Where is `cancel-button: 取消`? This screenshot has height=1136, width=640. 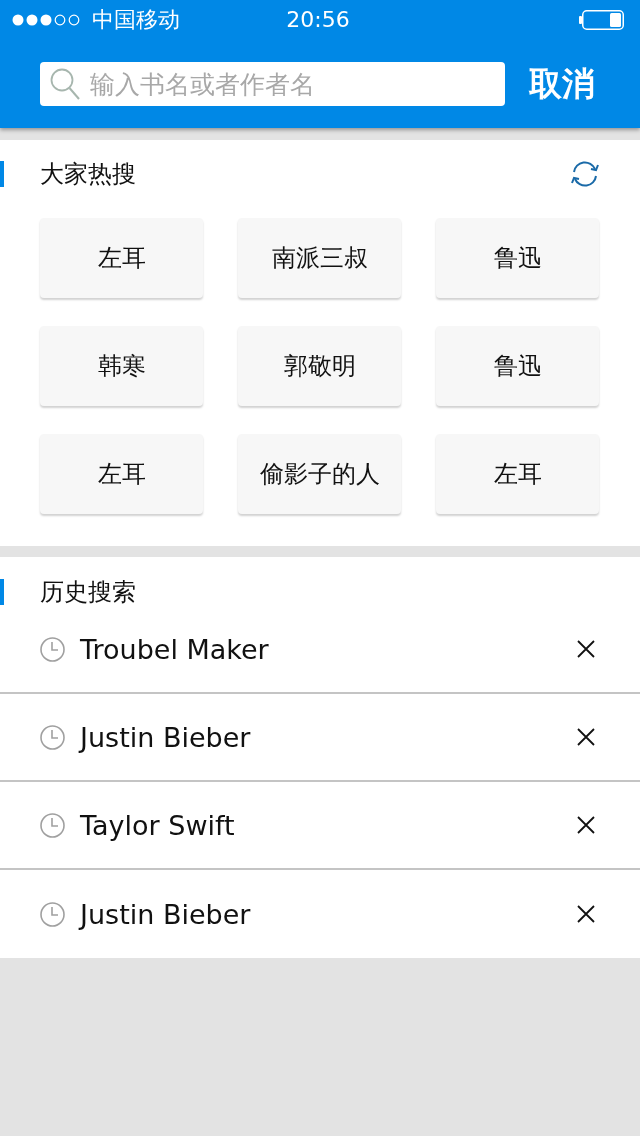
cancel-button: 取消 is located at coordinates (562, 84).